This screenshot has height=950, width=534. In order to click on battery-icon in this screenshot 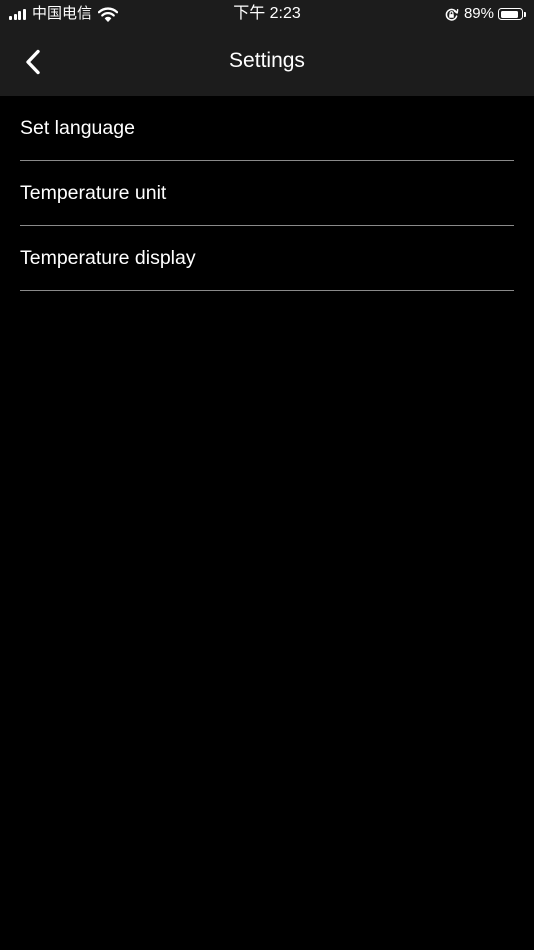, I will do `click(510, 14)`.